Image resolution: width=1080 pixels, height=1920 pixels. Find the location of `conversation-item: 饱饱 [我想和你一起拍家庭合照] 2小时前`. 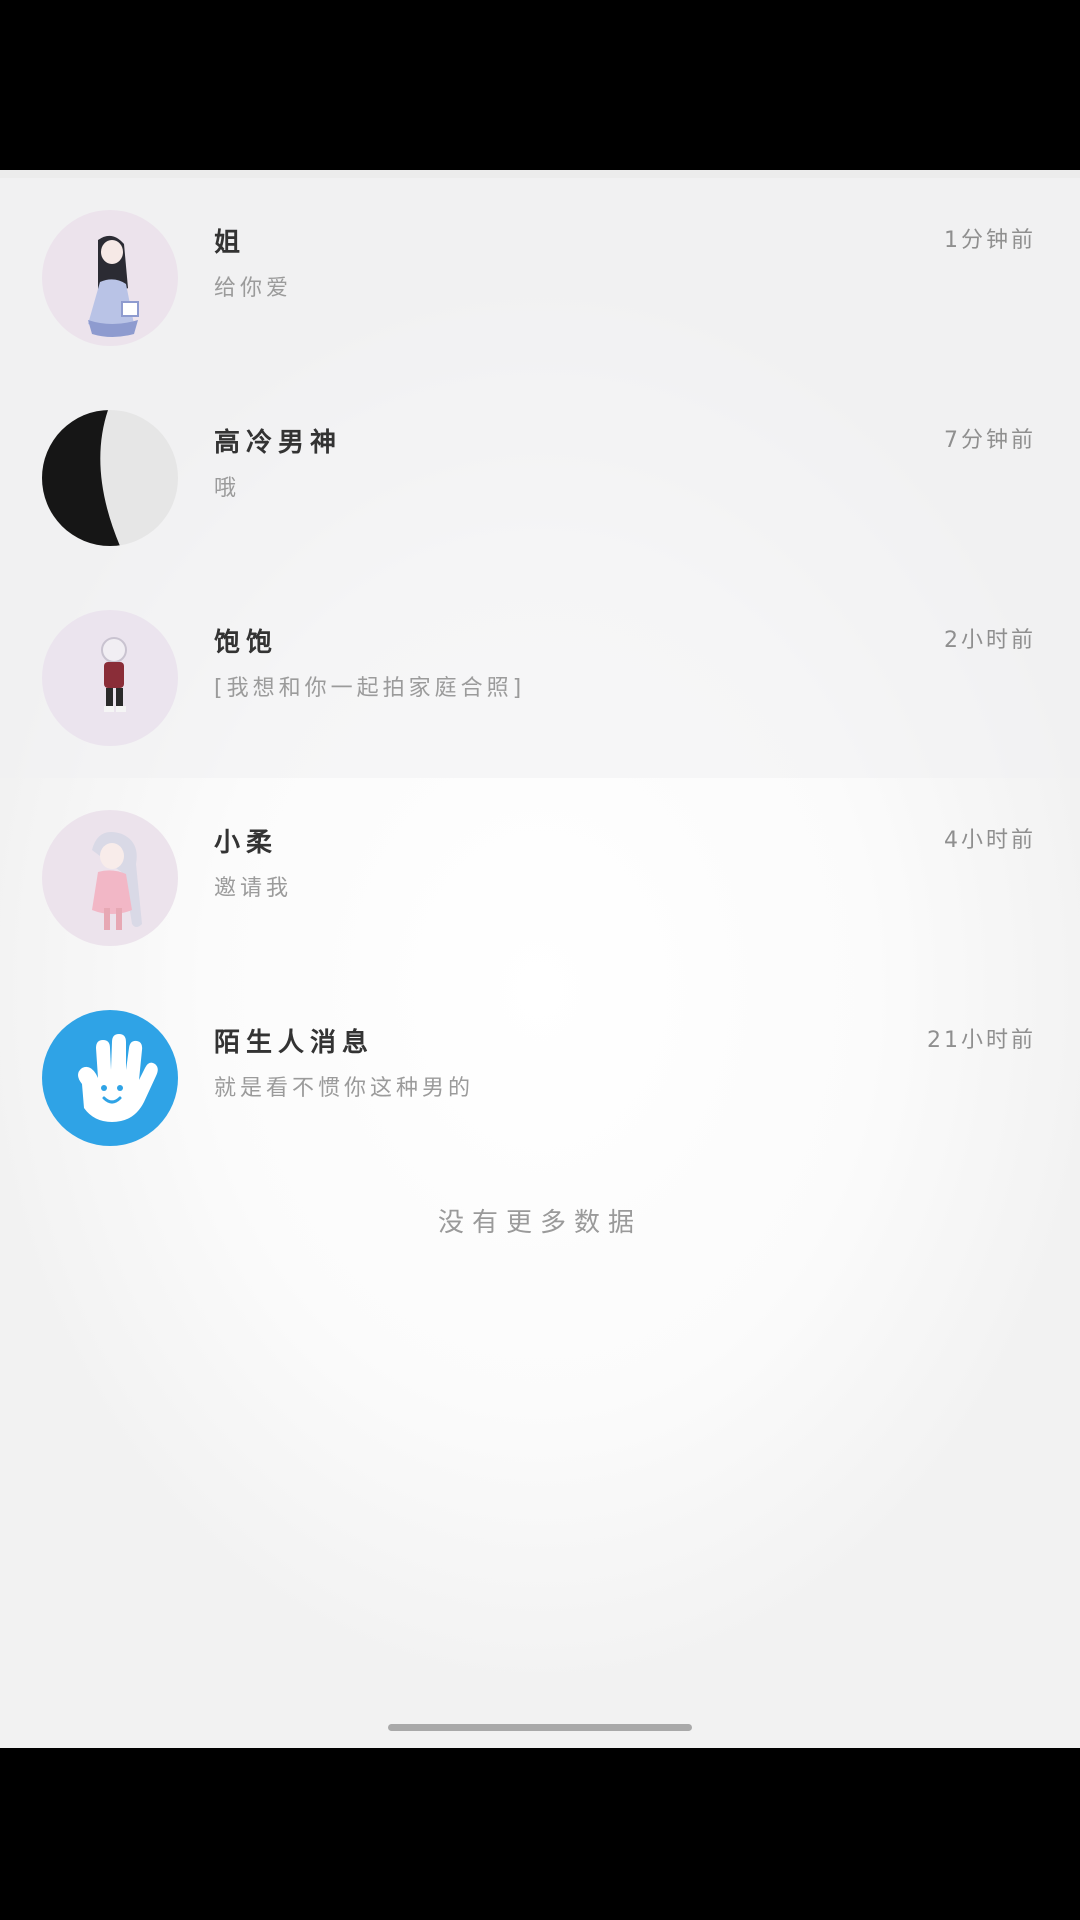

conversation-item: 饱饱 [我想和你一起拍家庭合照] 2小时前 is located at coordinates (540, 670).